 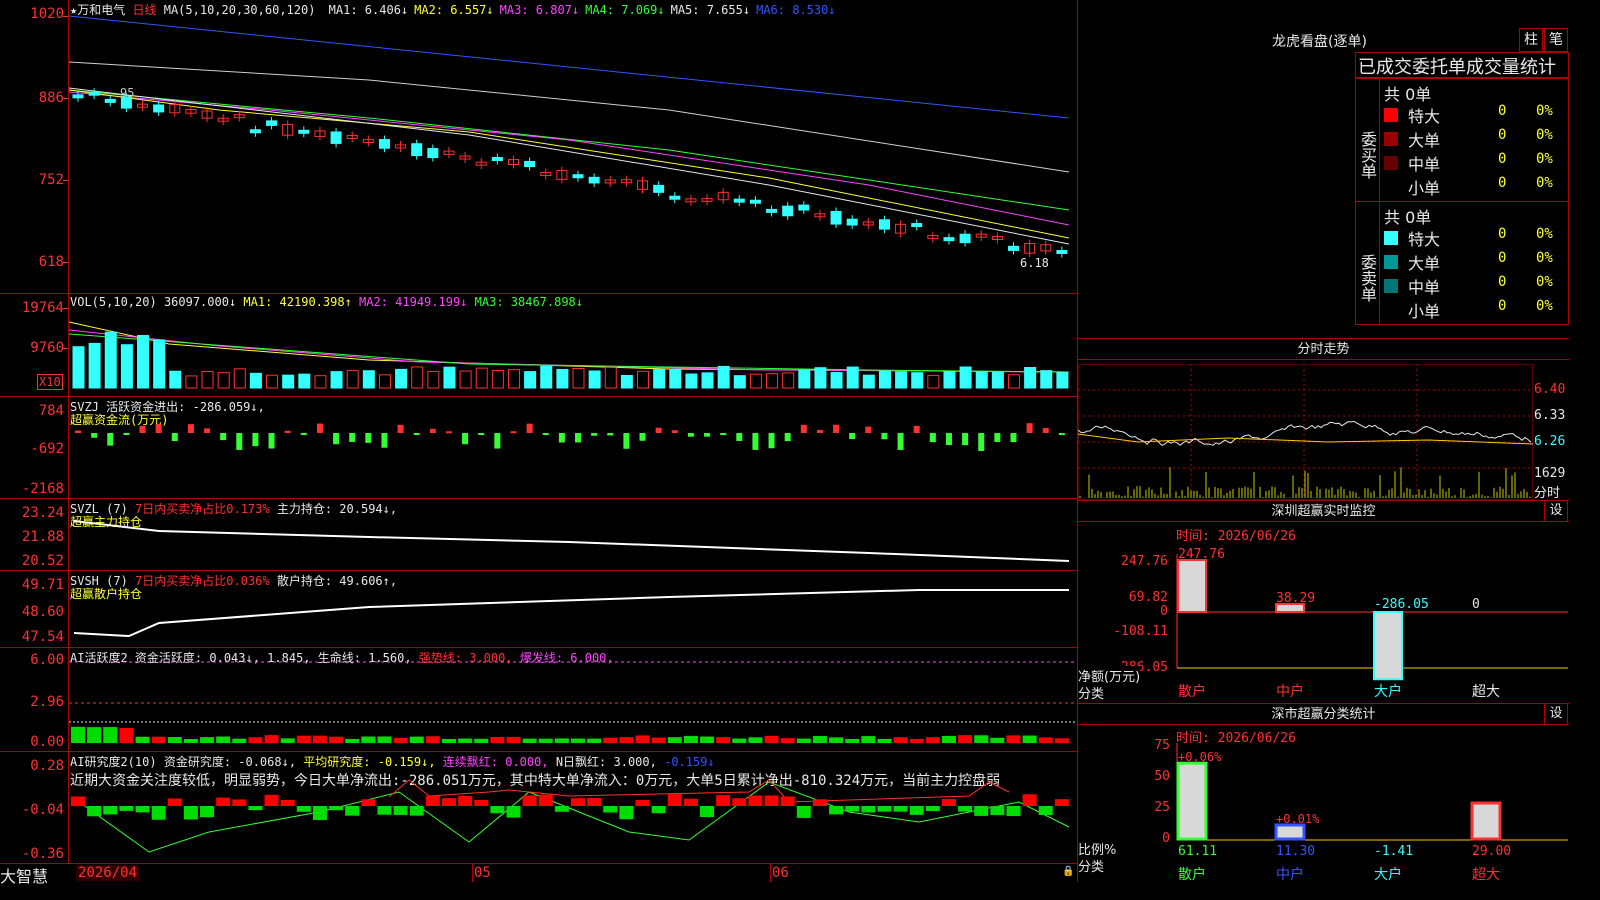 I want to click on tick-view-button: 笔, so click(x=1556, y=40).